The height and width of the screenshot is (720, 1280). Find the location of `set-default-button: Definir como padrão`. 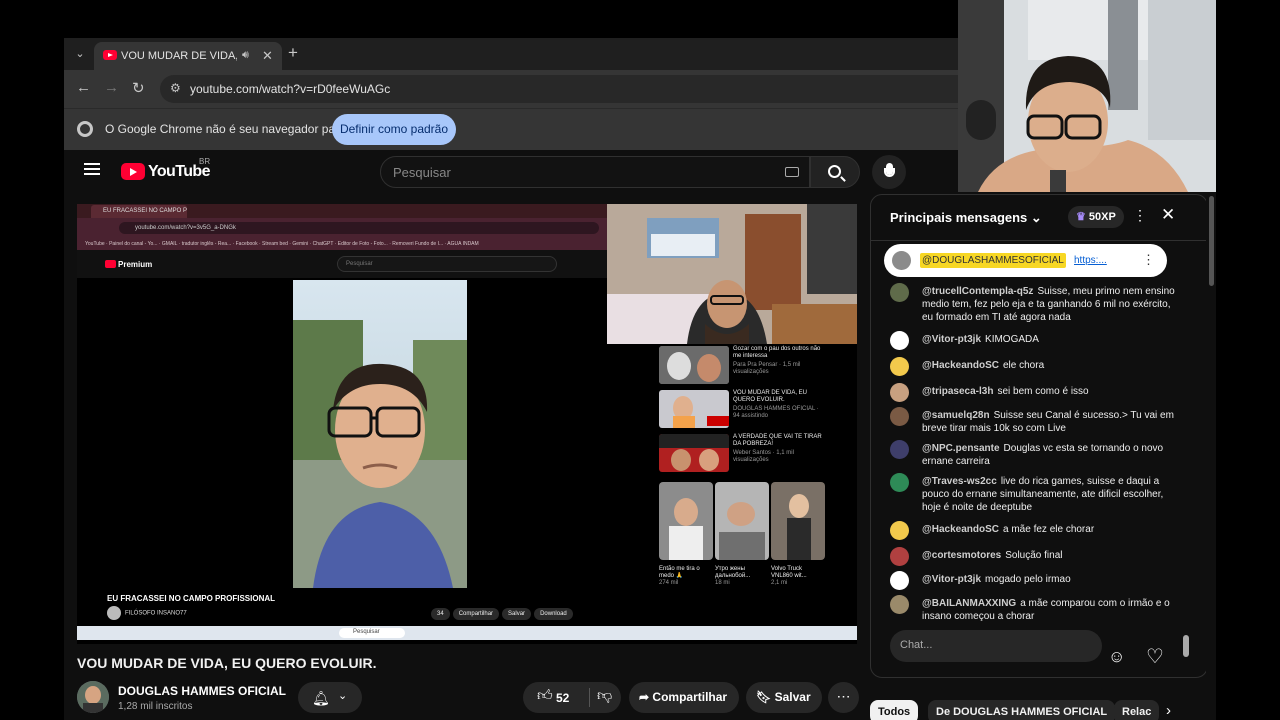

set-default-button: Definir como padrão is located at coordinates (394, 129).